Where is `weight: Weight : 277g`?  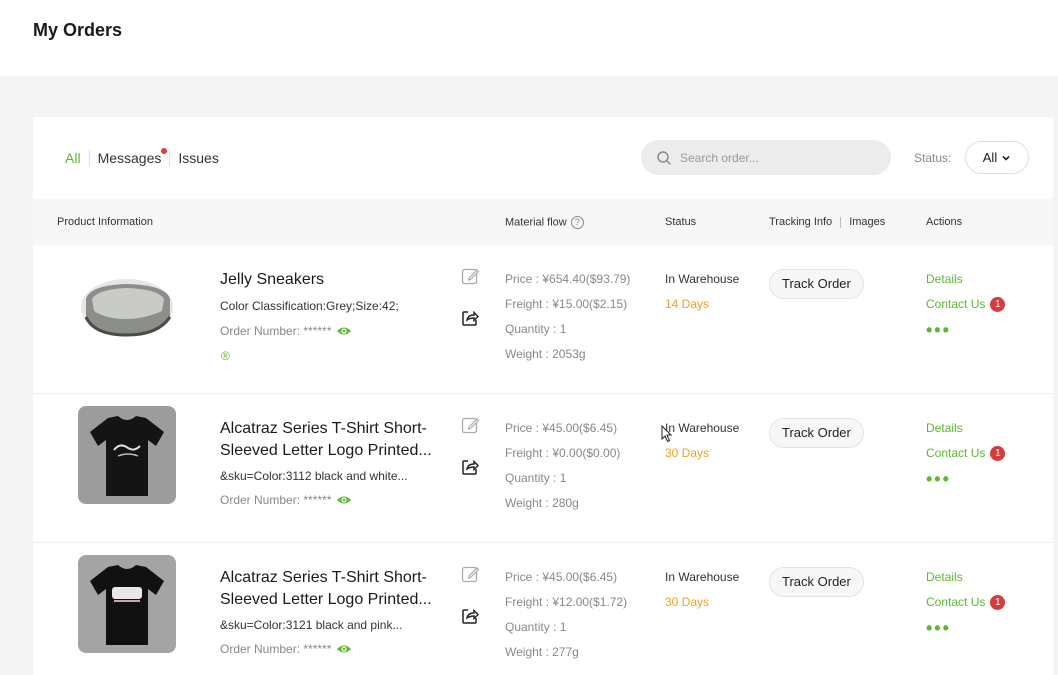
weight: Weight : 277g is located at coordinates (542, 652).